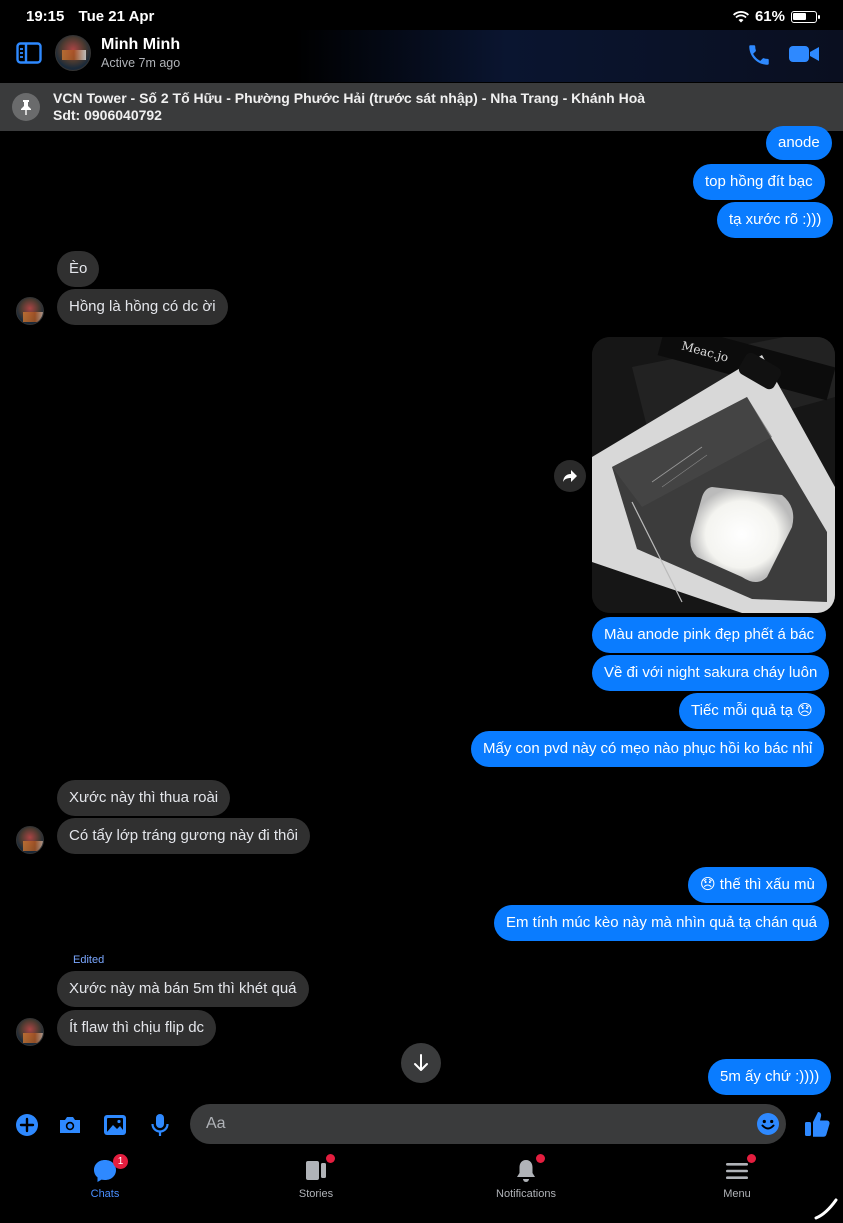 The image size is (843, 1223). I want to click on notifications-dot, so click(540, 1158).